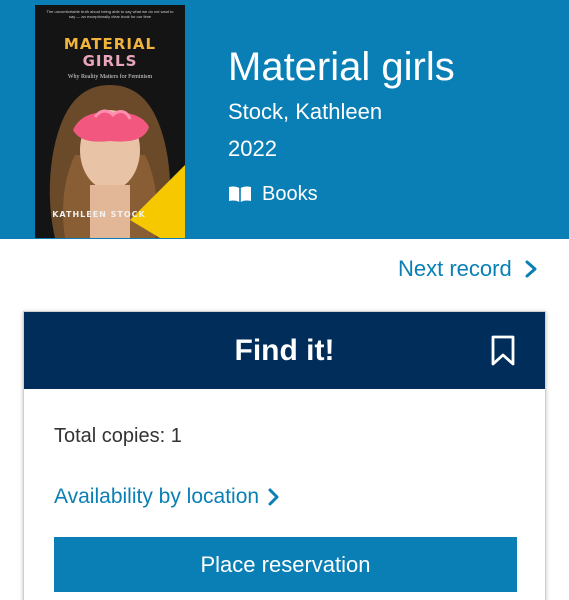 This screenshot has width=569, height=600. What do you see at coordinates (110, 44) in the screenshot?
I see `cover-title-line1: MATERIAL` at bounding box center [110, 44].